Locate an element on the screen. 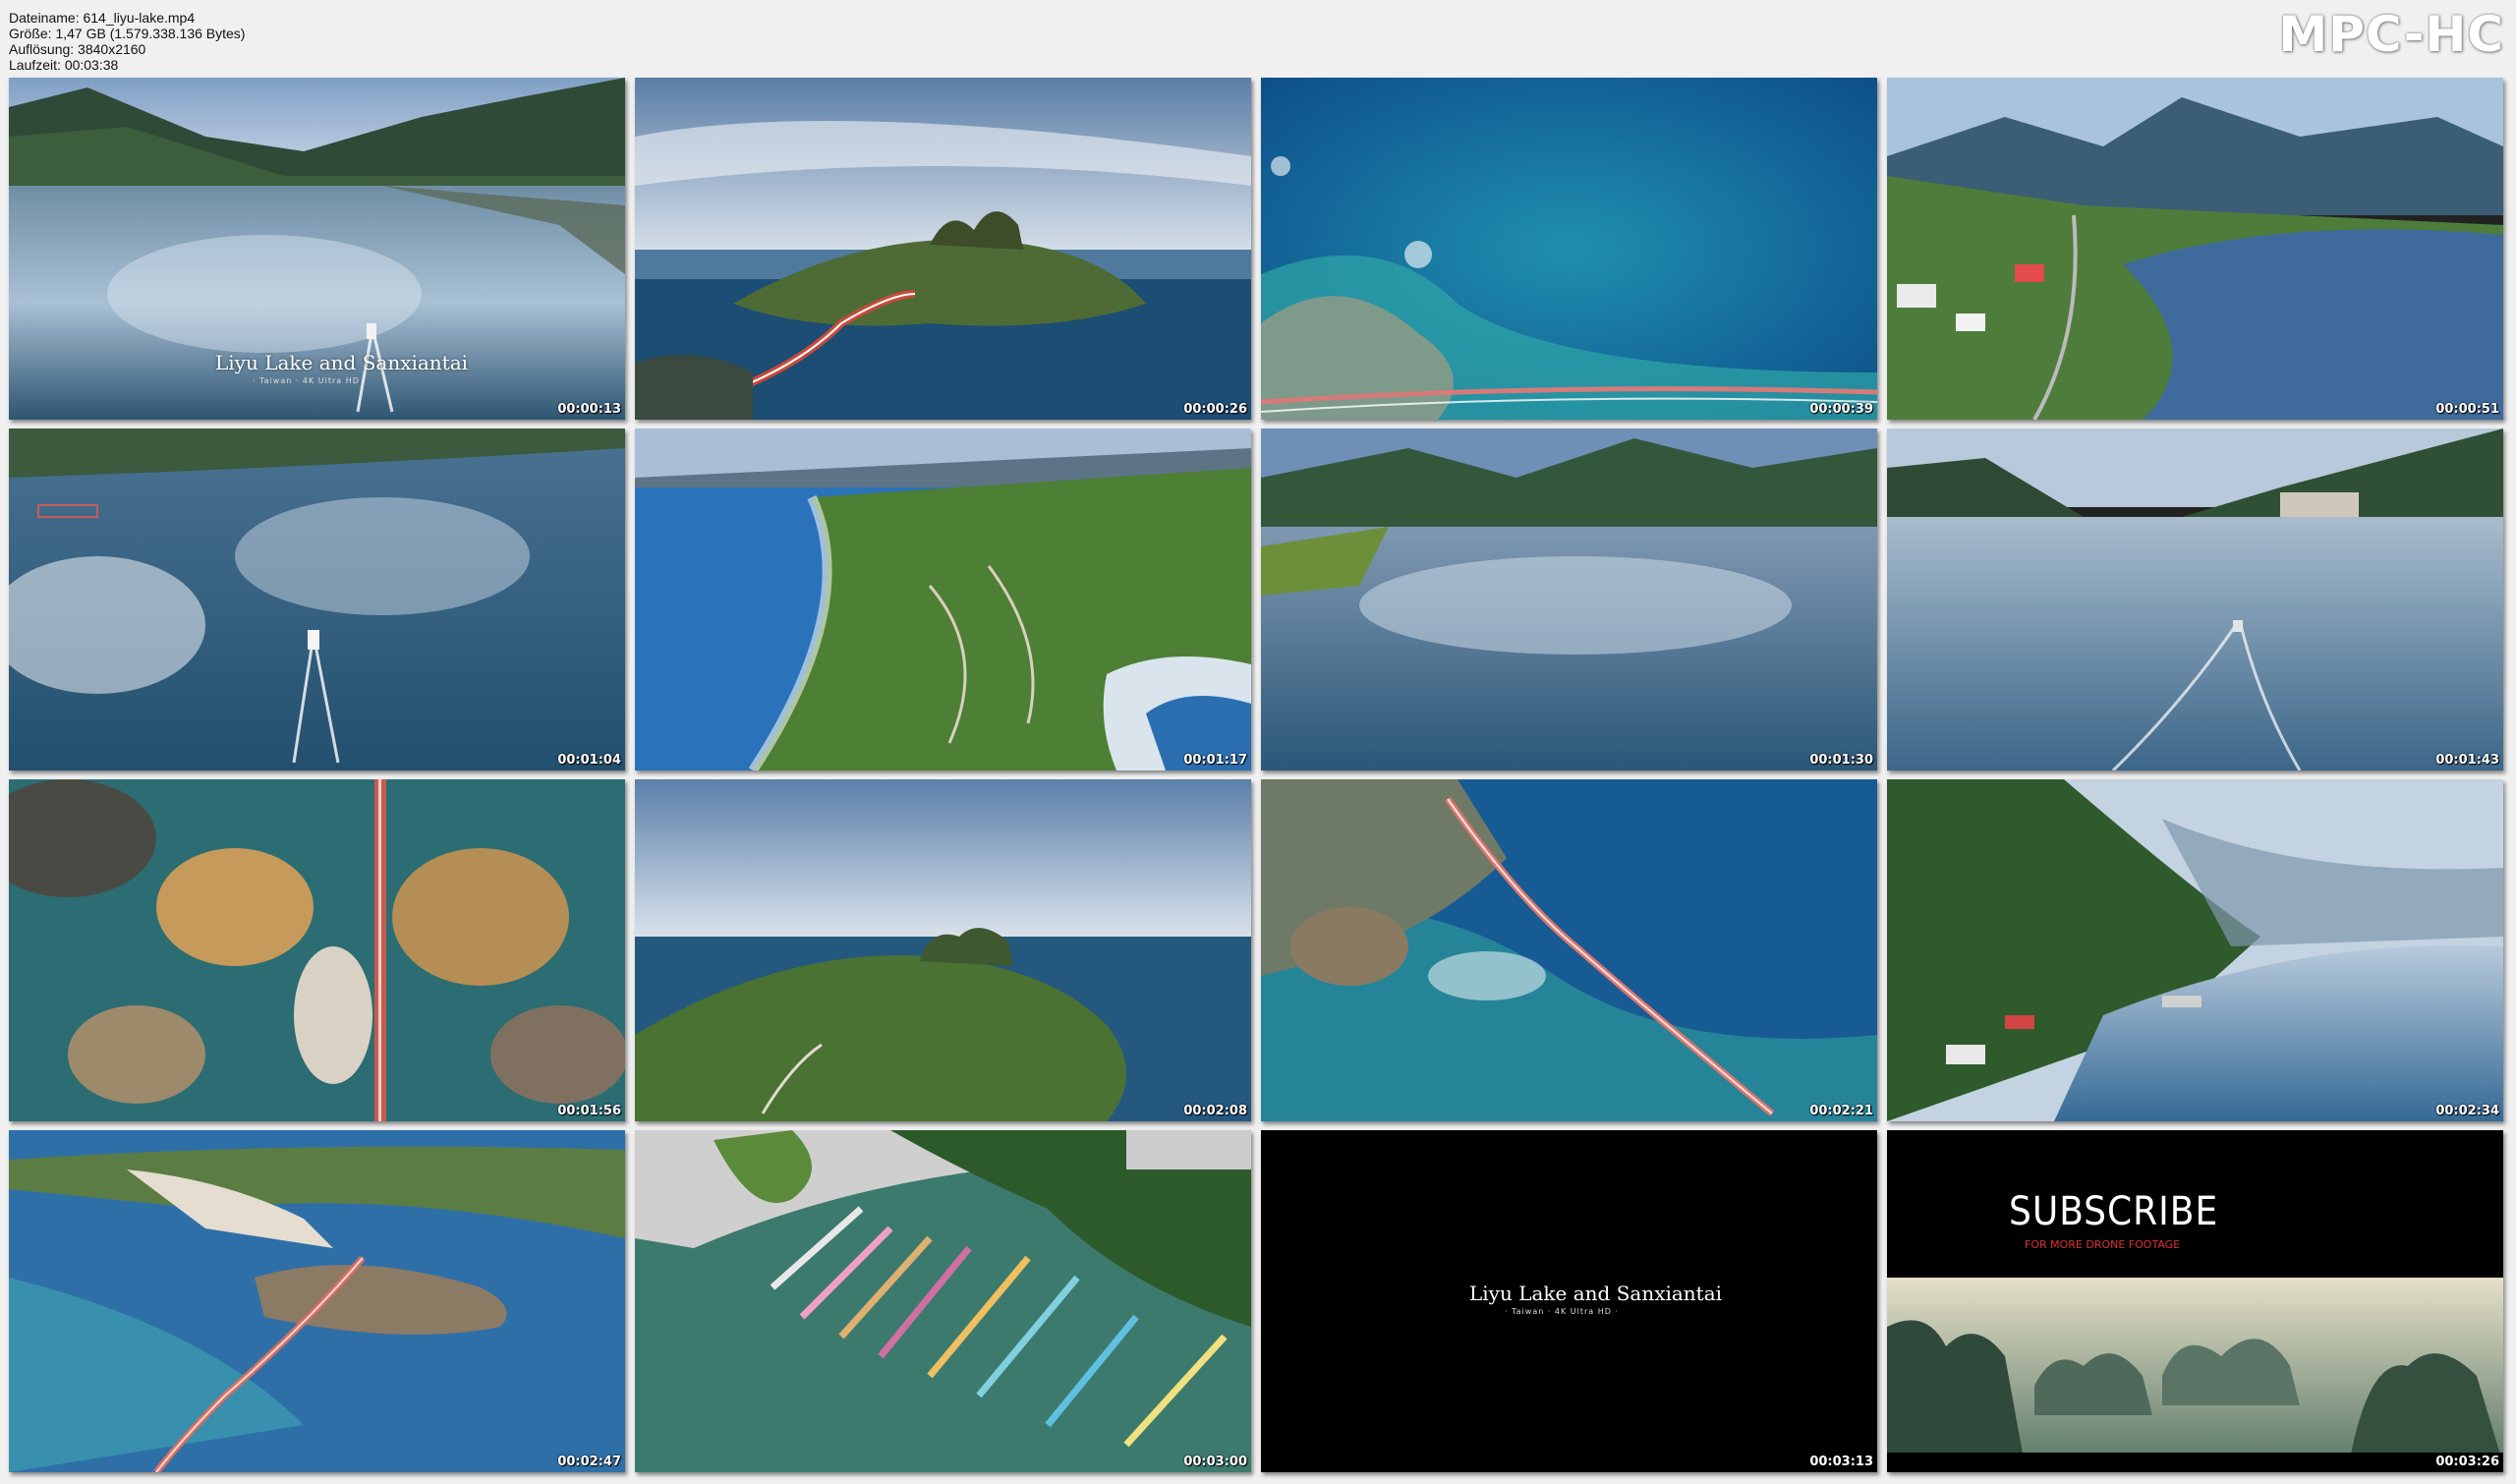  thumbnail: 00:01:43 is located at coordinates (2195, 599).